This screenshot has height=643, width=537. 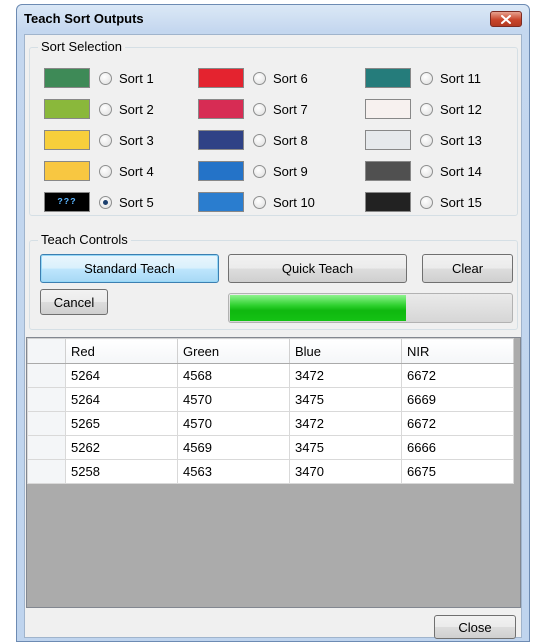 I want to click on sort-14-radio, so click(x=426, y=171).